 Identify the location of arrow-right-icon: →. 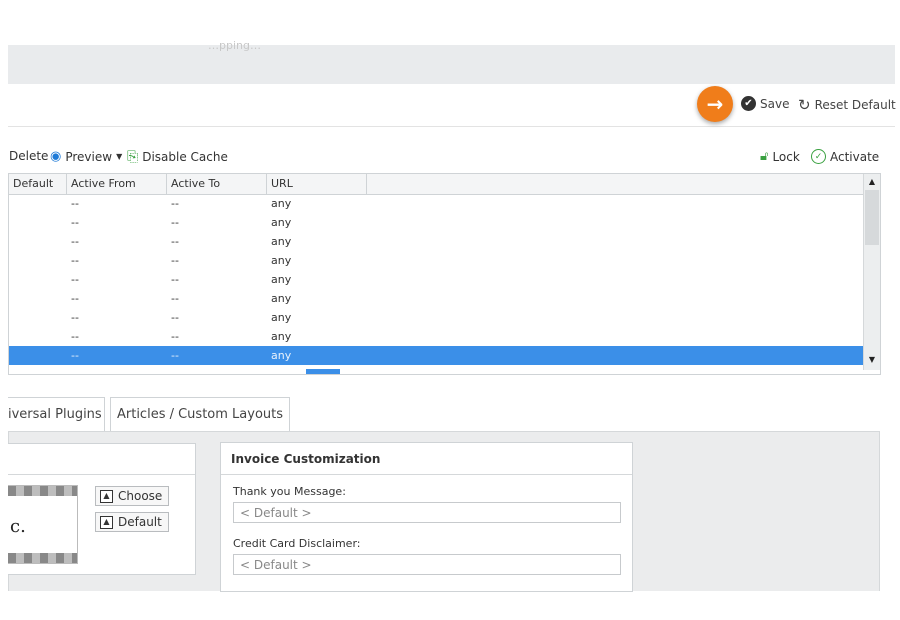
(715, 104).